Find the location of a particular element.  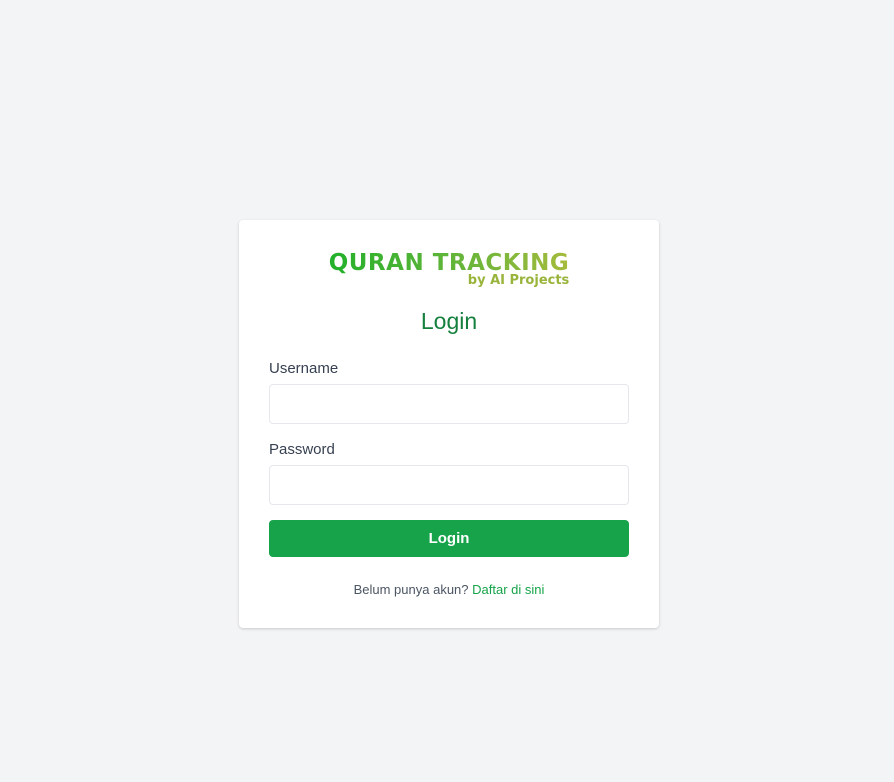

app-logo: QURAN TRACKING by AI Projects is located at coordinates (449, 270).